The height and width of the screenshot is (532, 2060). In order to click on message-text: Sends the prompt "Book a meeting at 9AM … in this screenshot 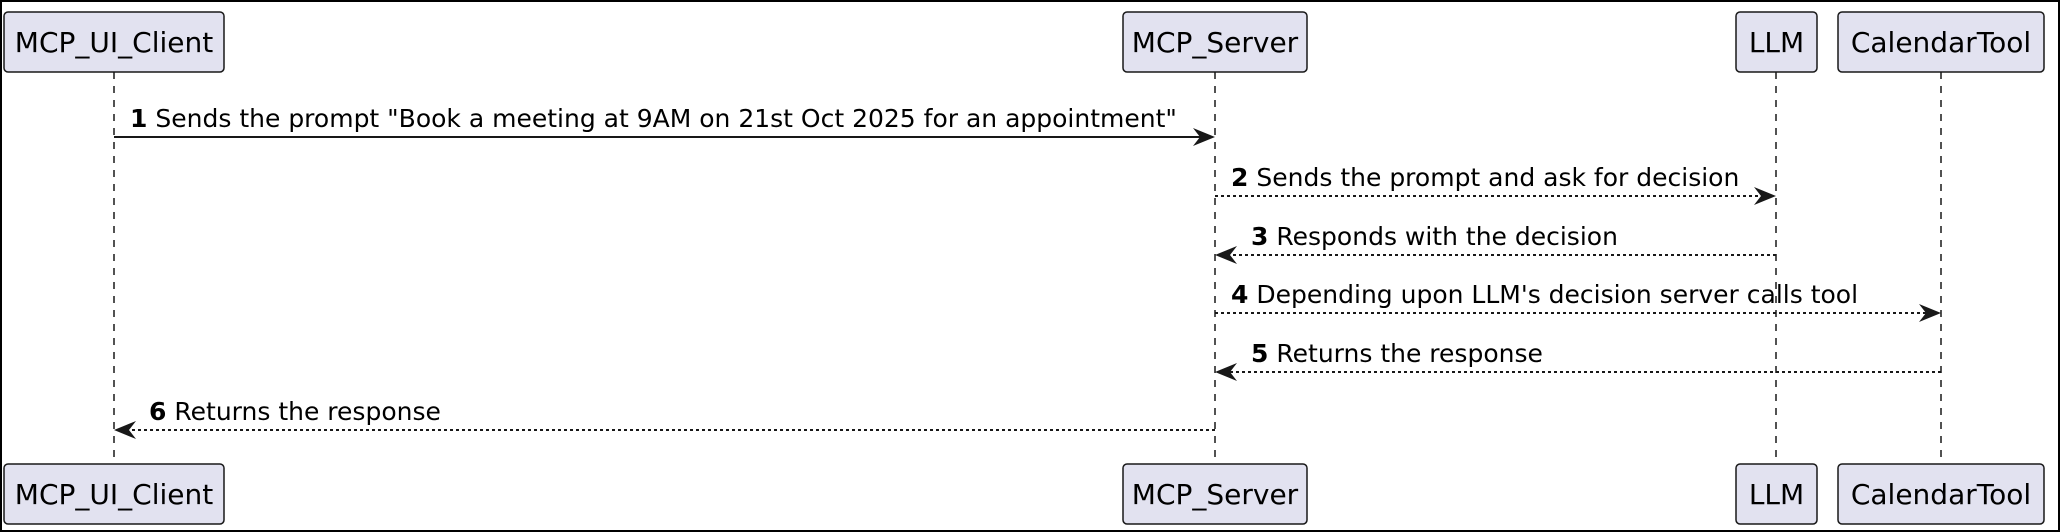, I will do `click(666, 118)`.